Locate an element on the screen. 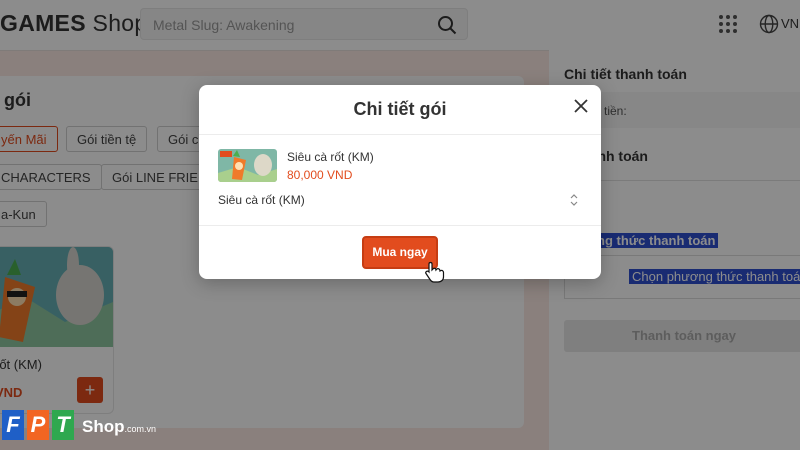 The image size is (800, 450). modal-divider-bottom is located at coordinates (400, 225).